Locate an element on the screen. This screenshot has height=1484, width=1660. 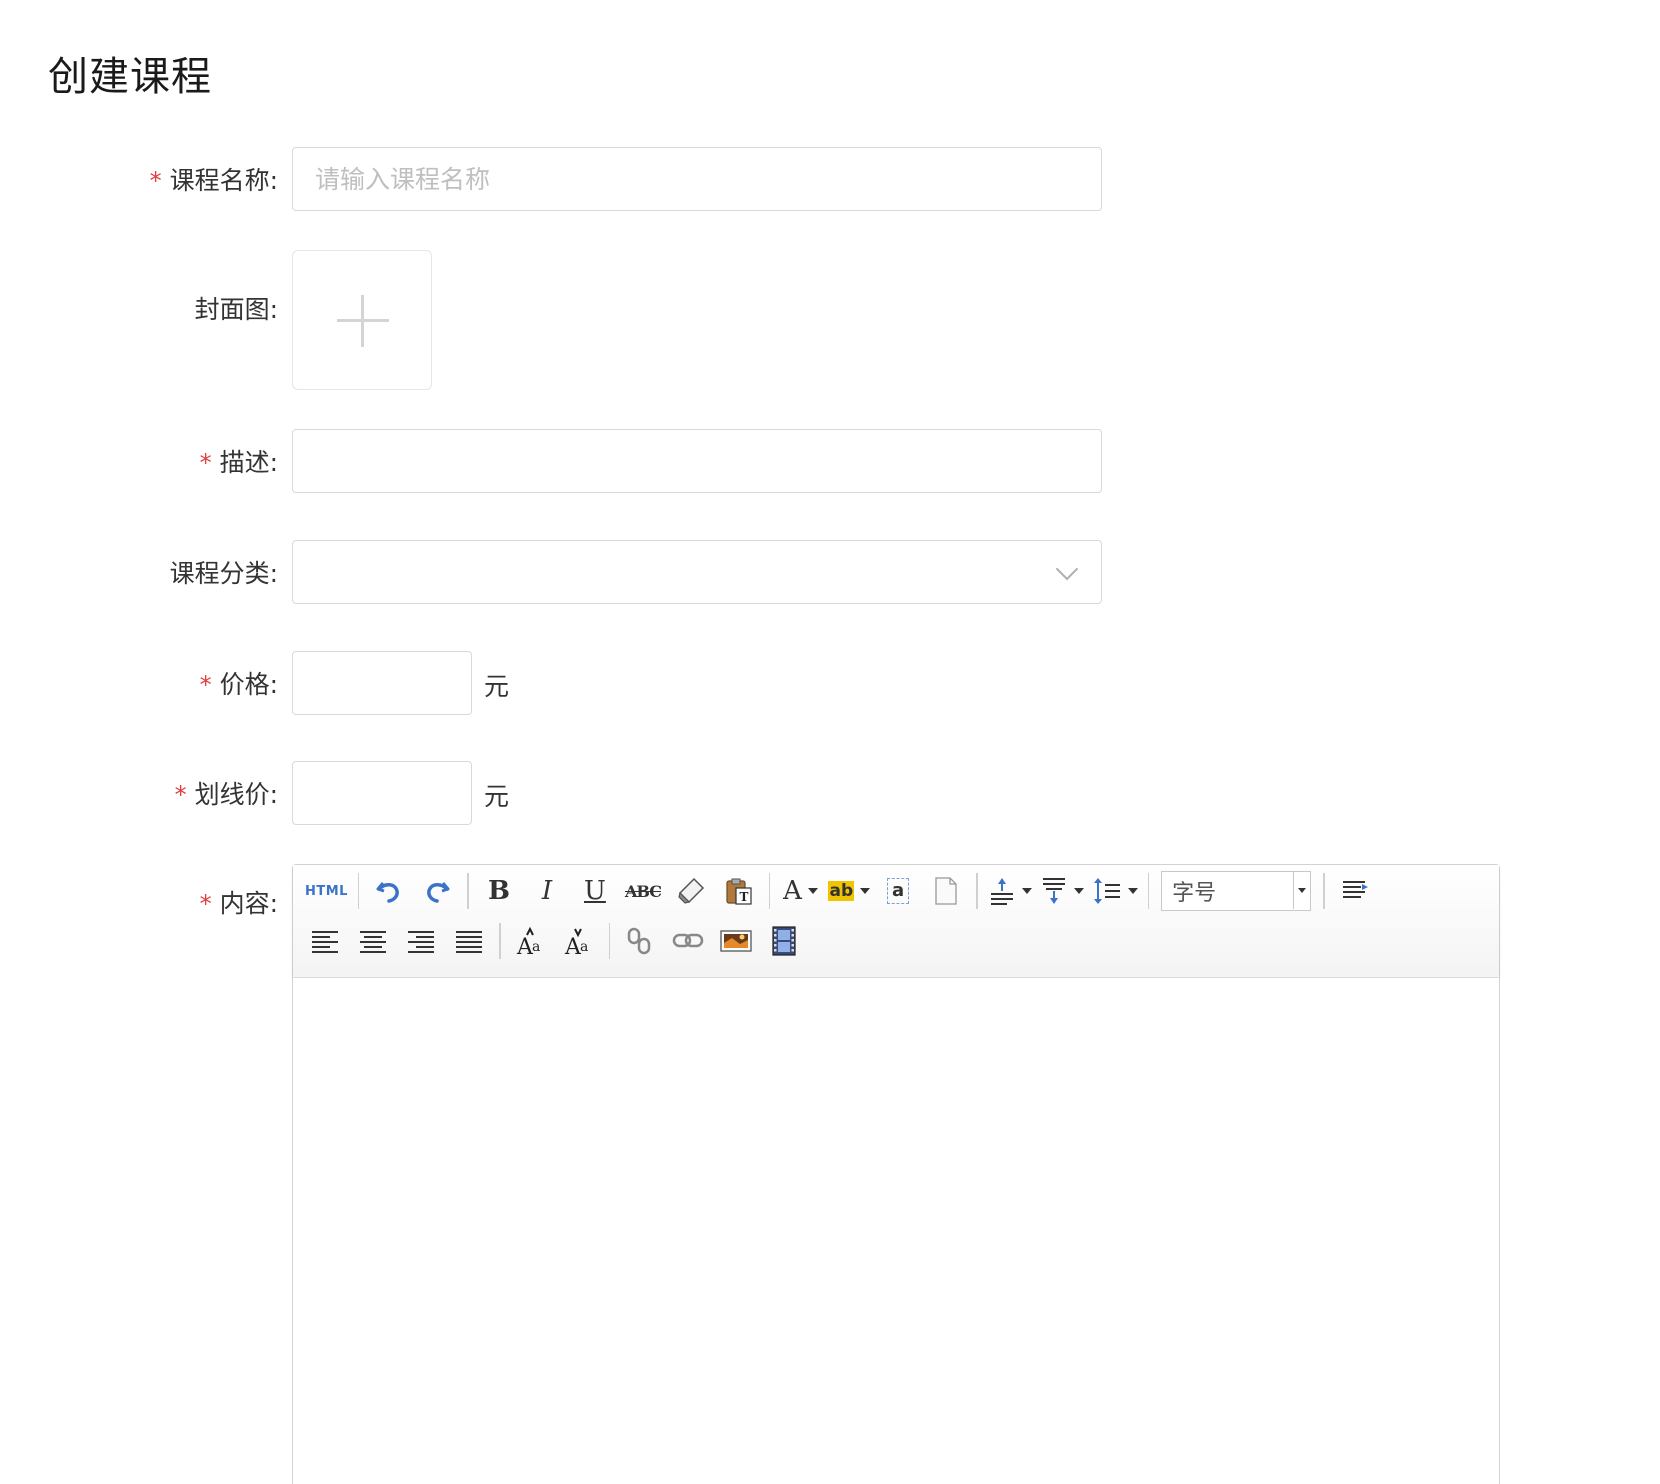
content-label: * 内容: is located at coordinates (238, 903).